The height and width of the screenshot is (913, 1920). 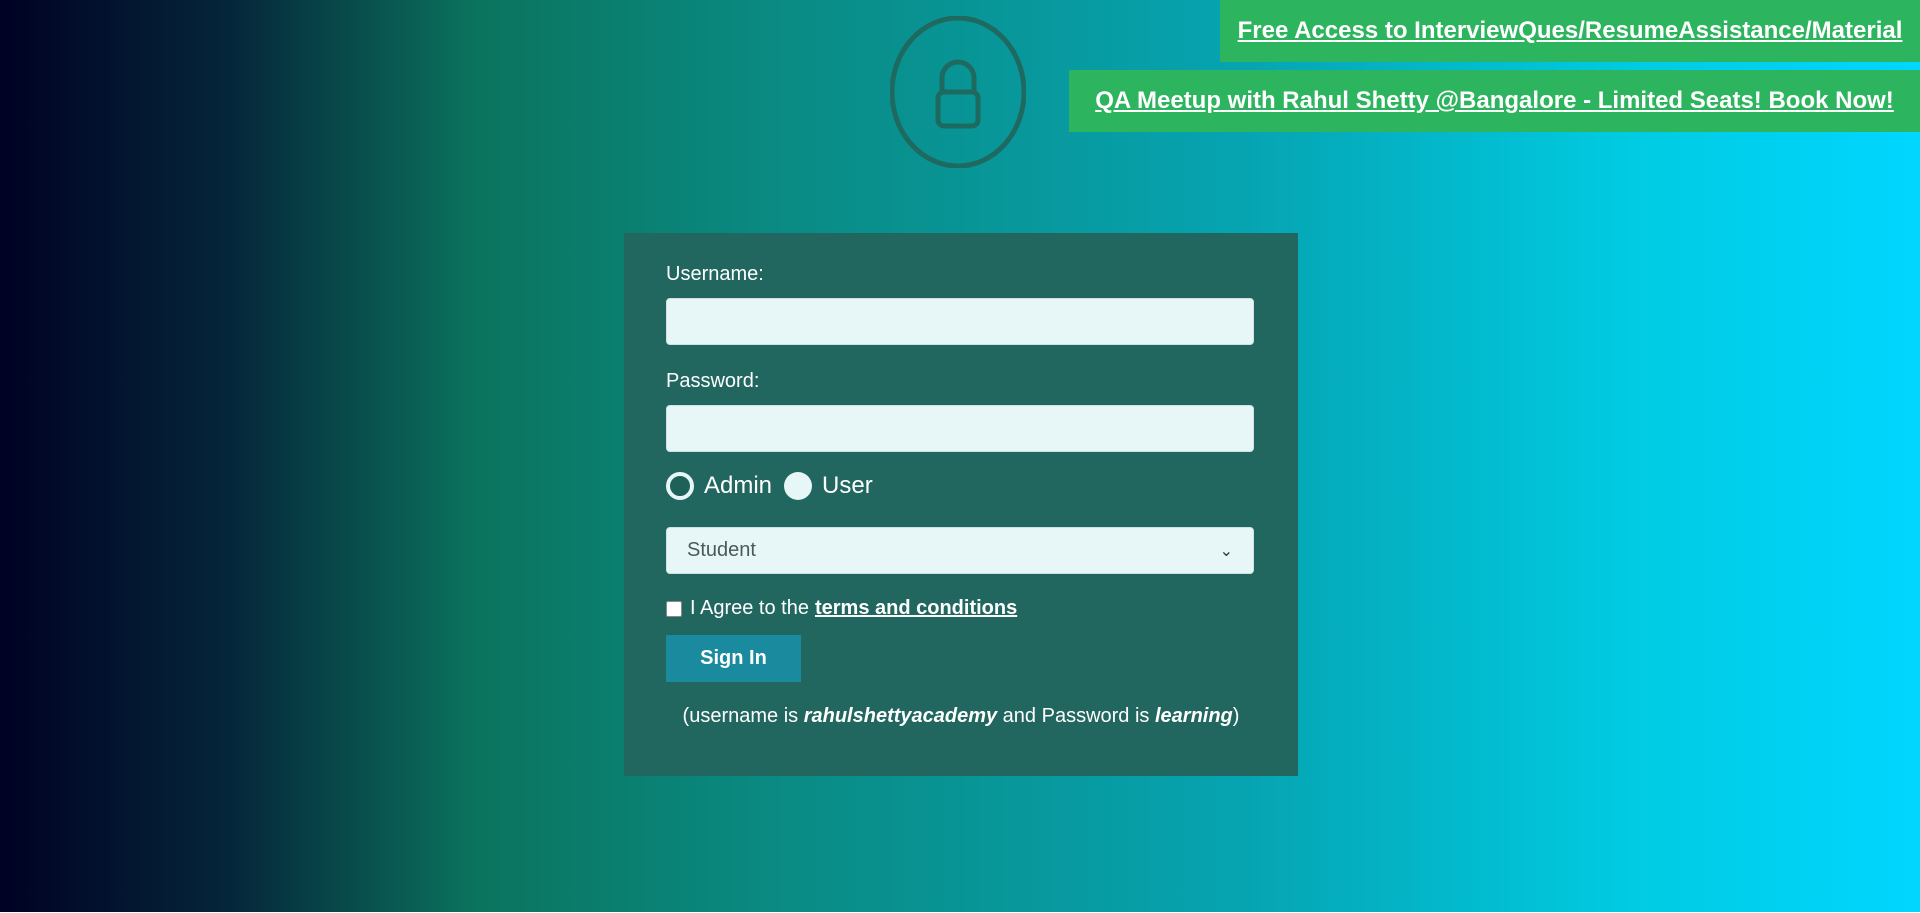 I want to click on sign-in-button: Sign In, so click(x=733, y=658).